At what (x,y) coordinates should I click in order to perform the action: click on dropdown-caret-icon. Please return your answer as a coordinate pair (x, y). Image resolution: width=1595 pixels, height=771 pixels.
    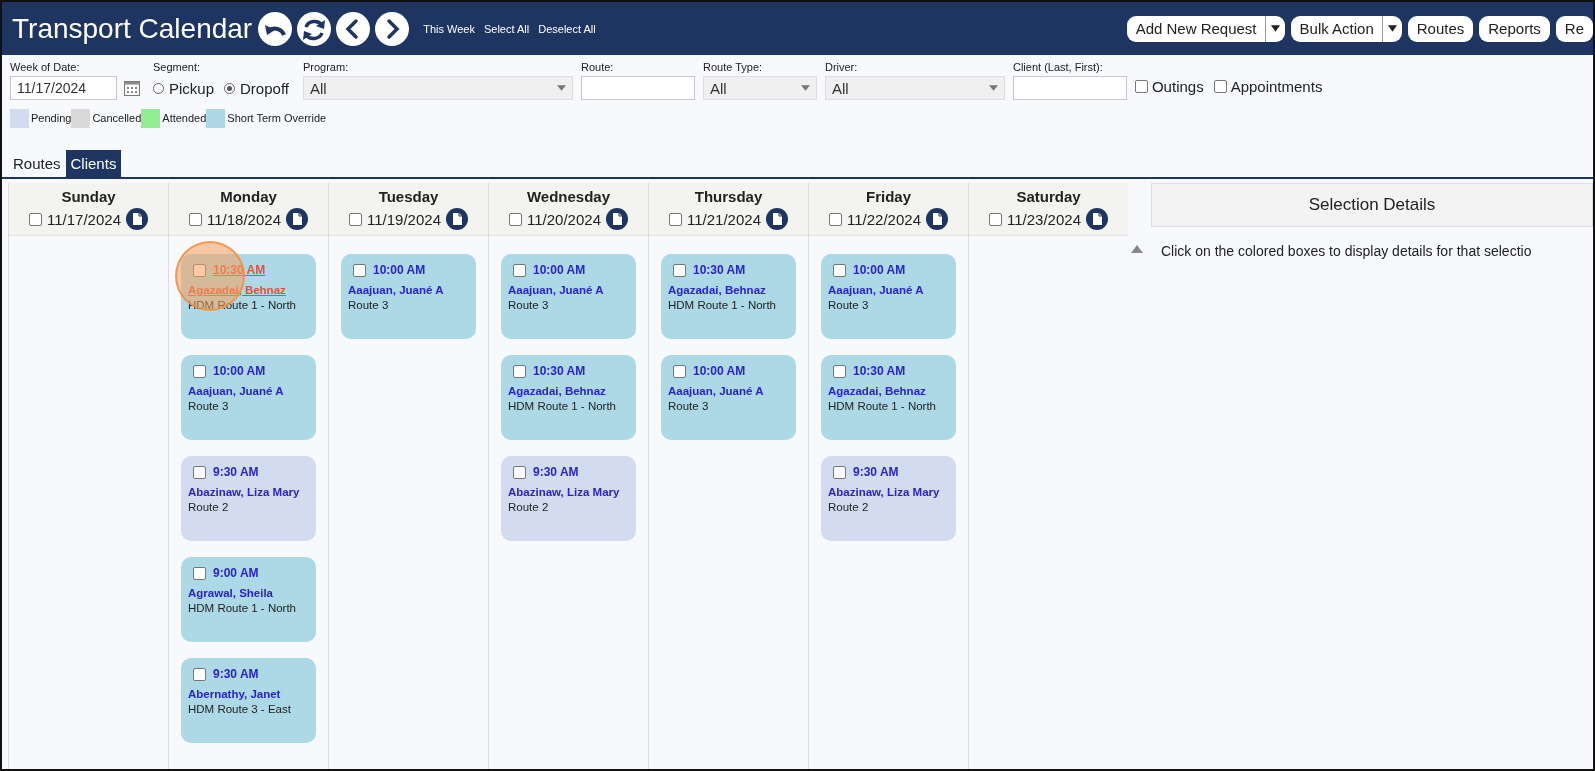
    Looking at the image, I should click on (1392, 28).